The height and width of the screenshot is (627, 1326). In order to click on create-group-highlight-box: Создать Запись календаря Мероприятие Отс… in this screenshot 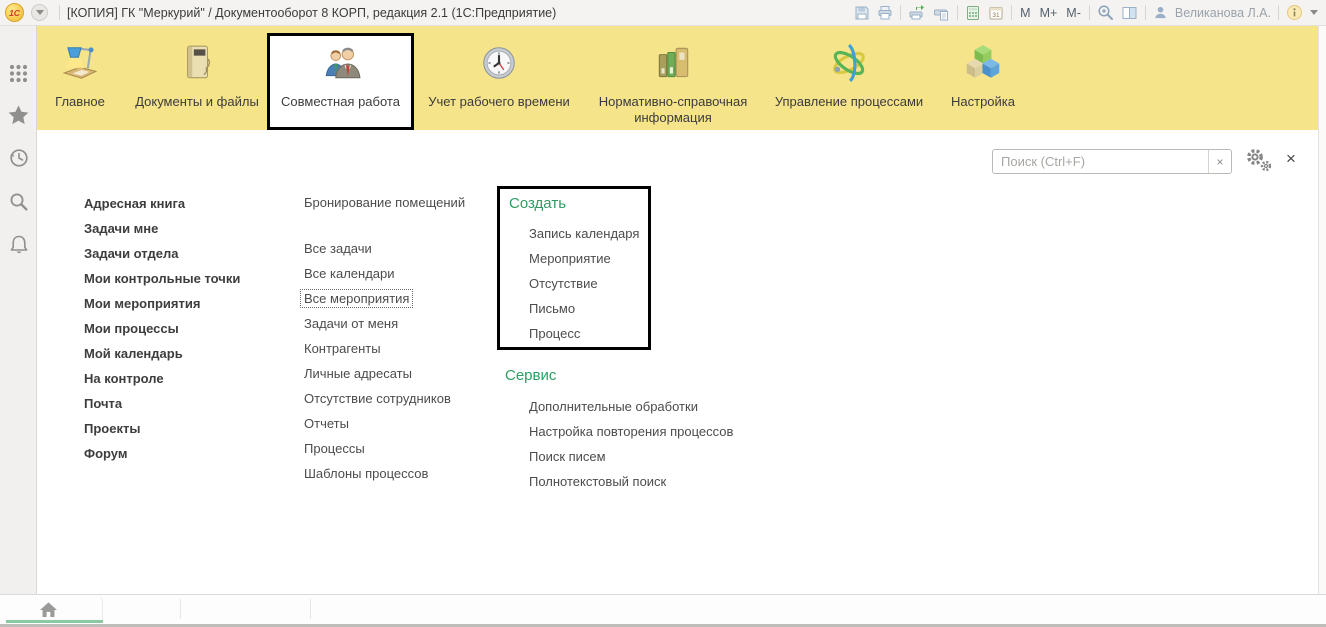, I will do `click(574, 268)`.